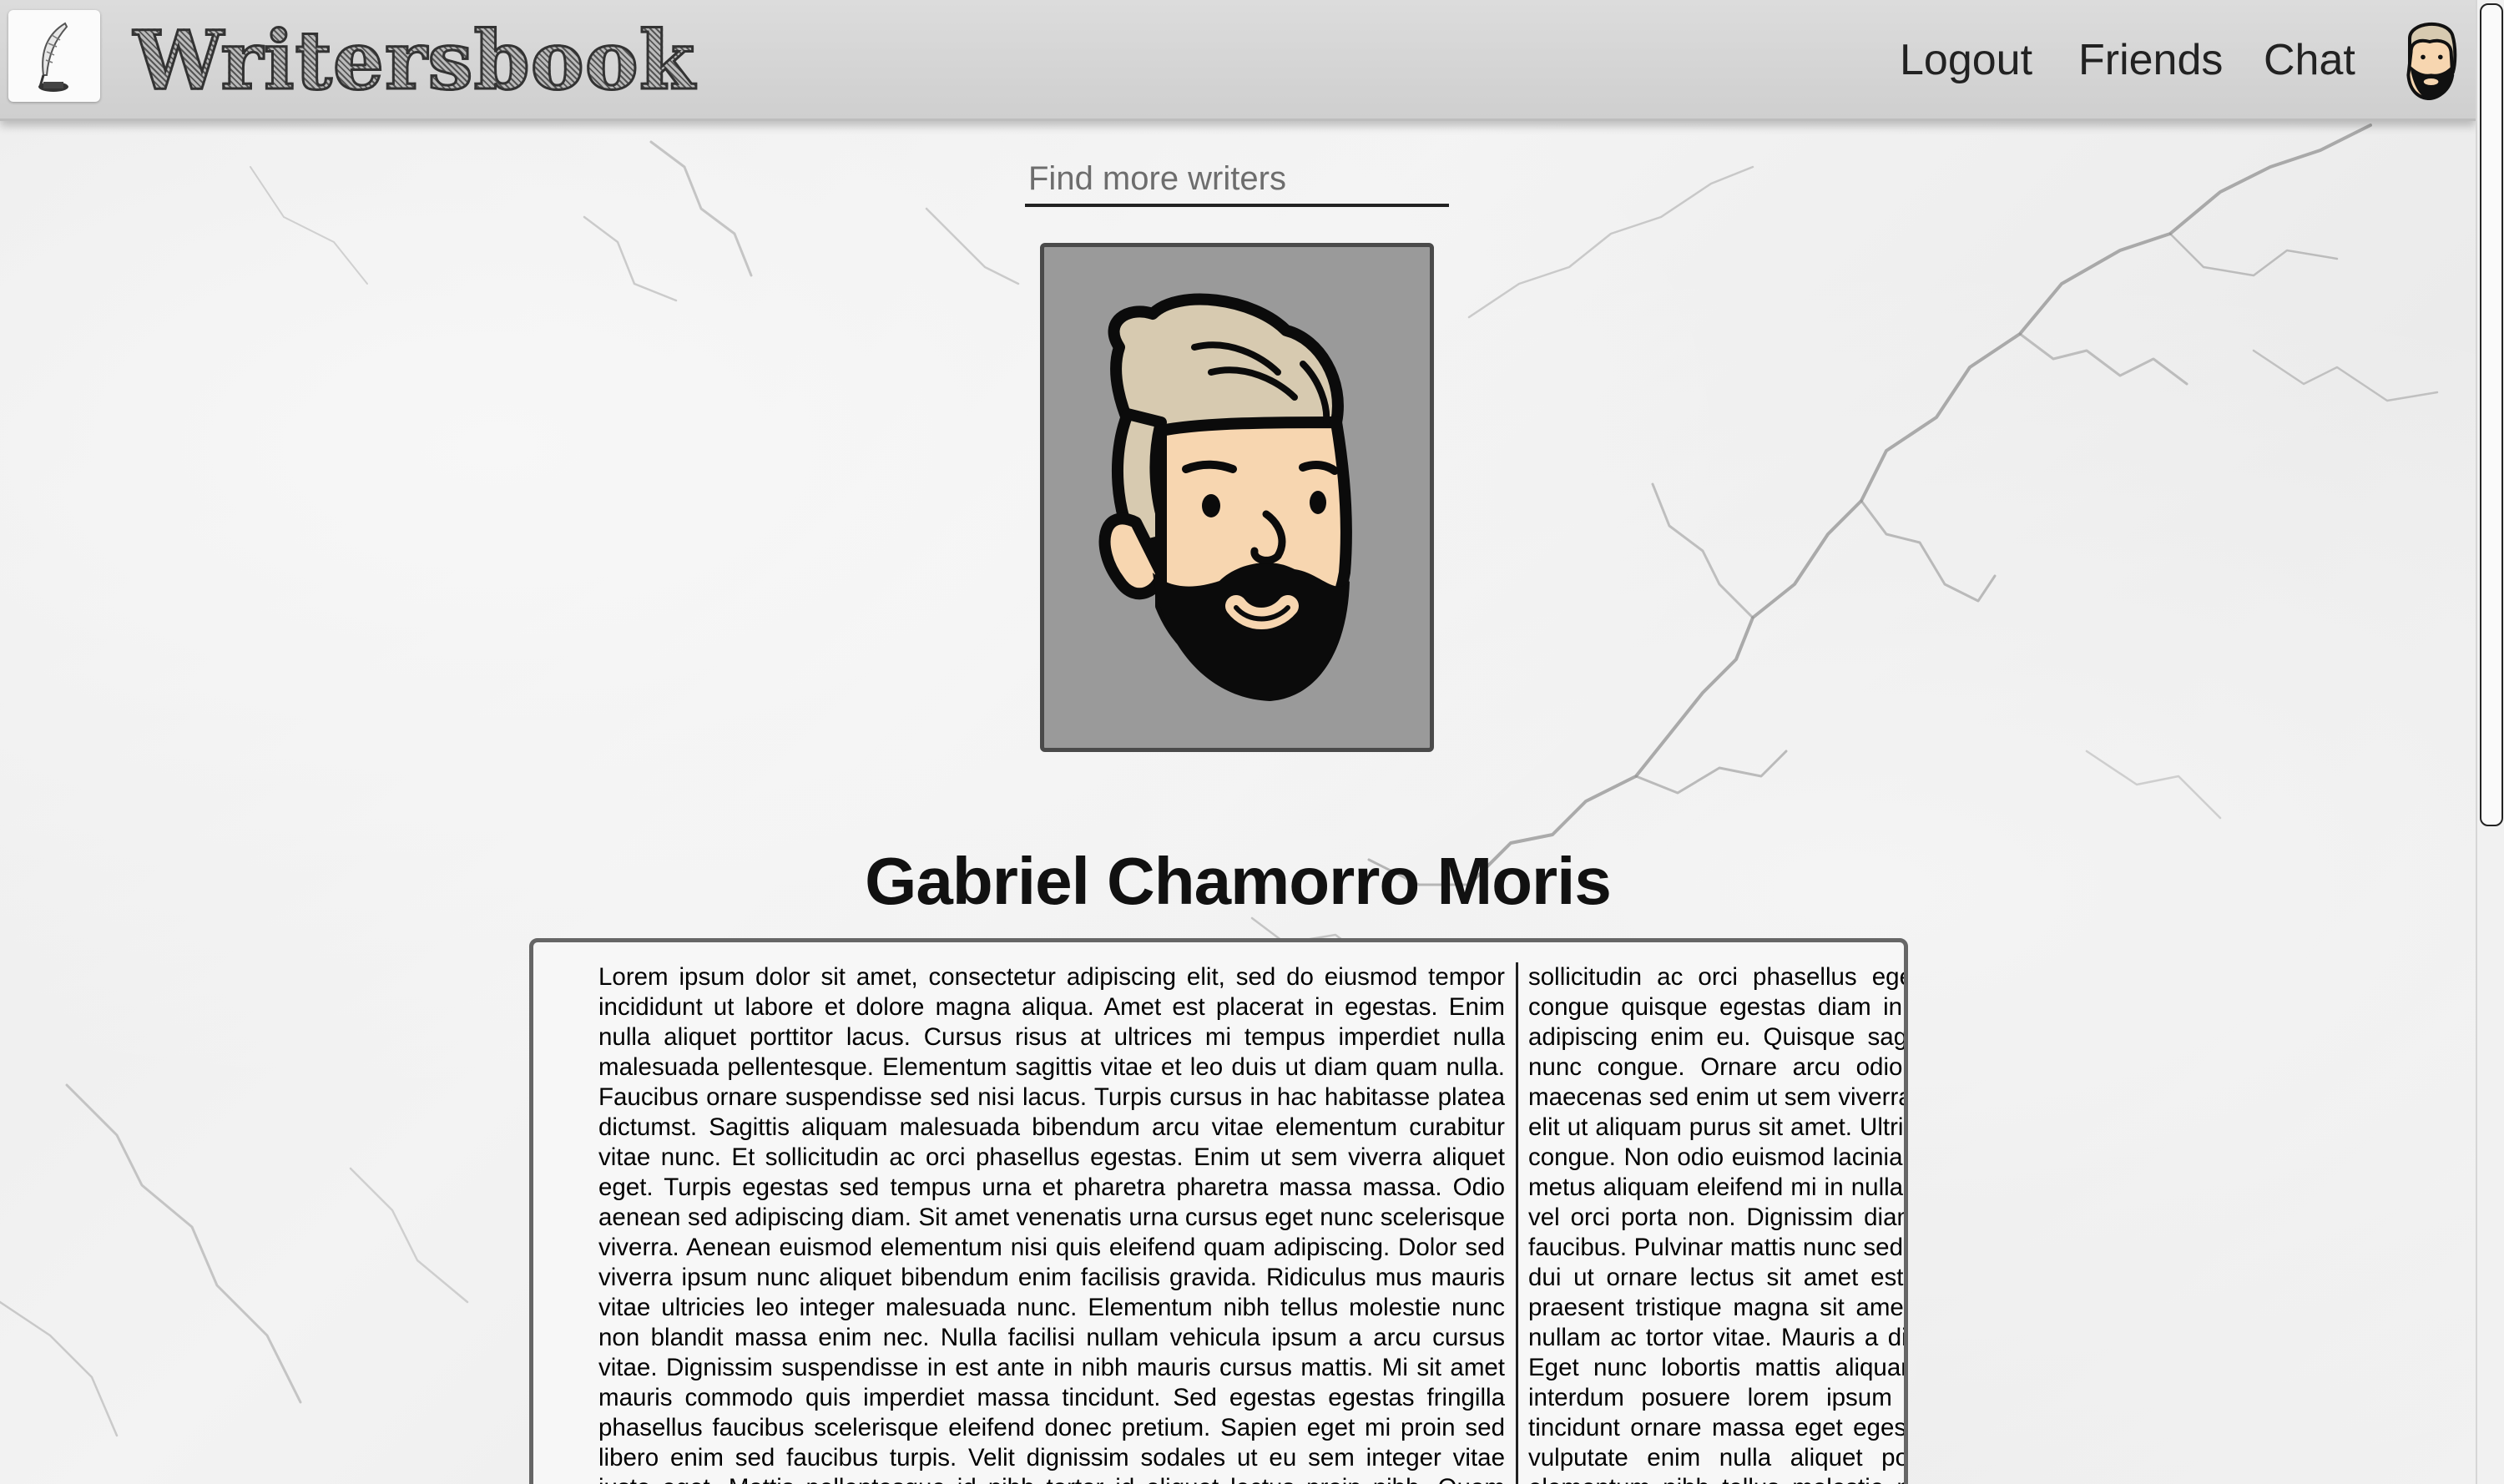 The width and height of the screenshot is (2504, 1484). I want to click on home-logo-button, so click(54, 56).